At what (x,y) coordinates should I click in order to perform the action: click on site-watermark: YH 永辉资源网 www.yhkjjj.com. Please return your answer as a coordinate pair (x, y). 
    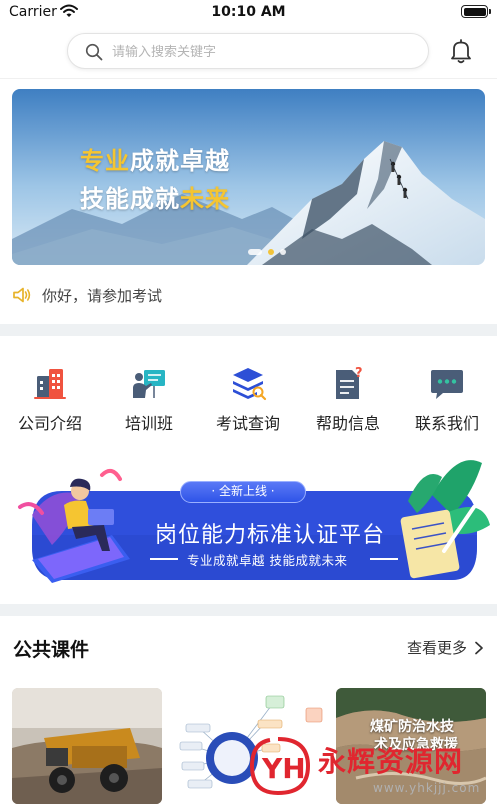
    Looking at the image, I should click on (370, 768).